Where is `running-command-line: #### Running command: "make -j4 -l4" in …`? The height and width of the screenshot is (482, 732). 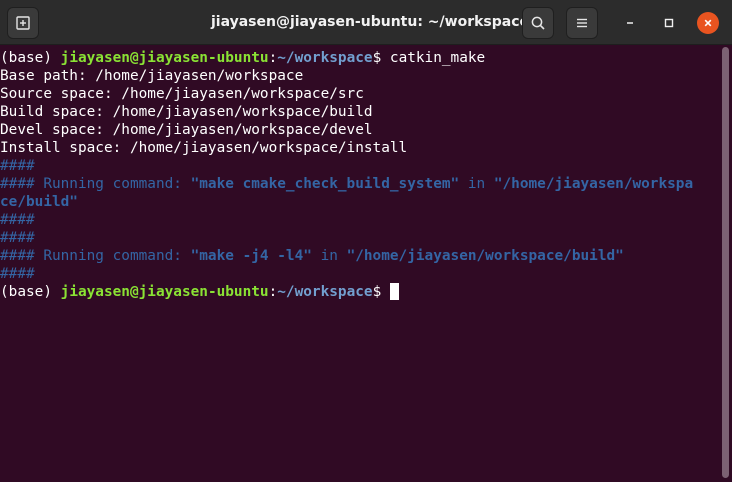 running-command-line: #### Running command: "make -j4 -l4" in … is located at coordinates (360, 256).